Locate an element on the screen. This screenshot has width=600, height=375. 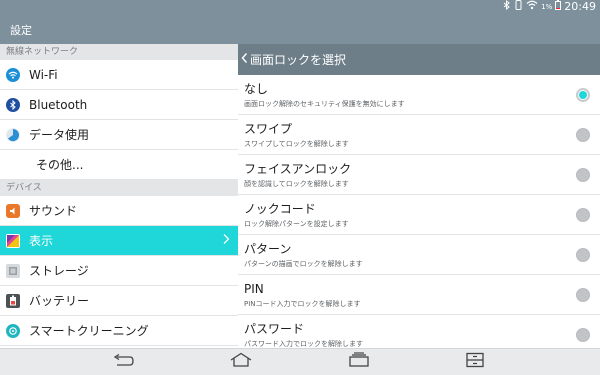
option-title: スワイプ is located at coordinates (268, 129).